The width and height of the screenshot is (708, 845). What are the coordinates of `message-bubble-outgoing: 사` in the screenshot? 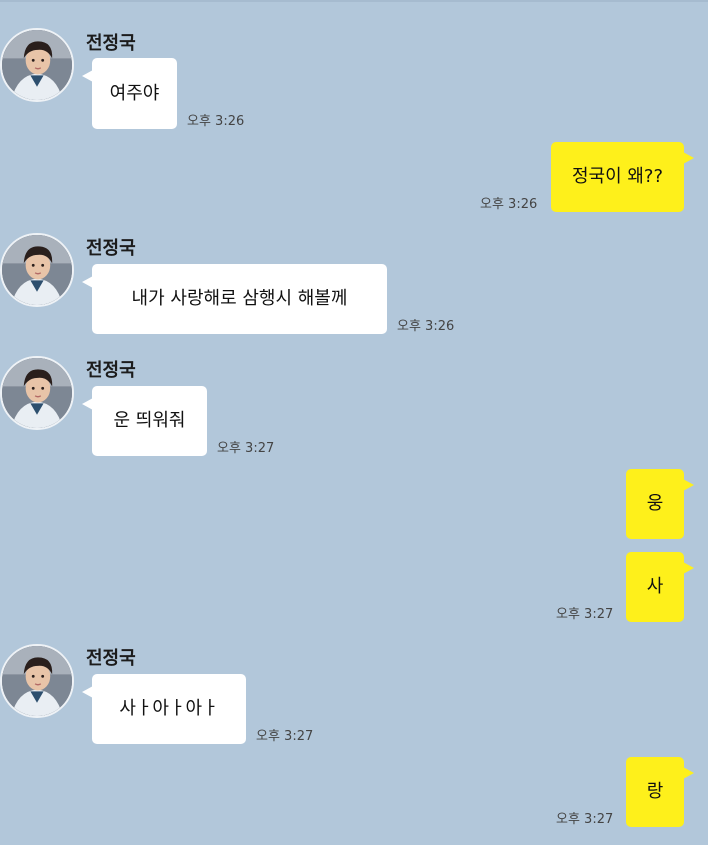 It's located at (660, 587).